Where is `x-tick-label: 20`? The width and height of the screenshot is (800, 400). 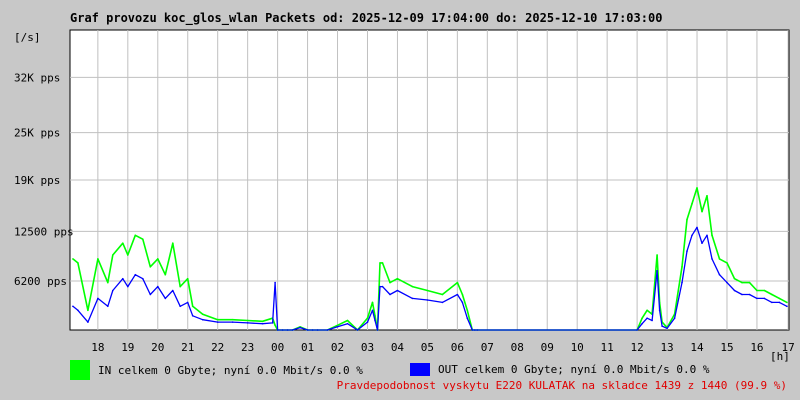 x-tick-label: 20 is located at coordinates (157, 347).